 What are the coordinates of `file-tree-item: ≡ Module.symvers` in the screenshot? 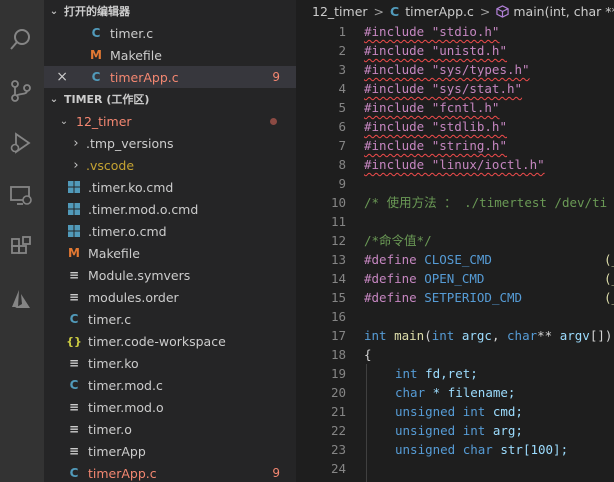 It's located at (170, 275).